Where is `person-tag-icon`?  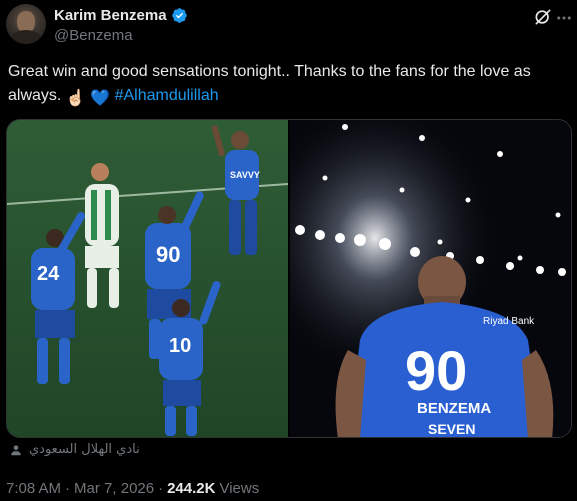 person-tag-icon is located at coordinates (16, 449).